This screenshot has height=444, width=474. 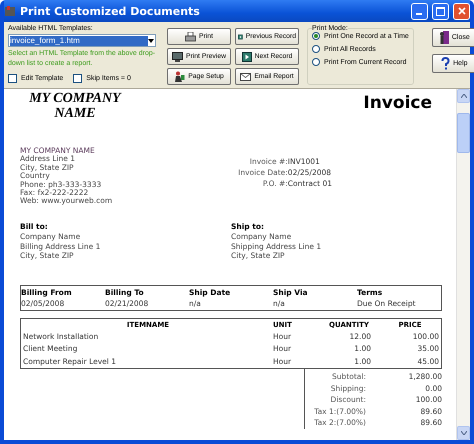 I want to click on close-button, so click(x=461, y=11).